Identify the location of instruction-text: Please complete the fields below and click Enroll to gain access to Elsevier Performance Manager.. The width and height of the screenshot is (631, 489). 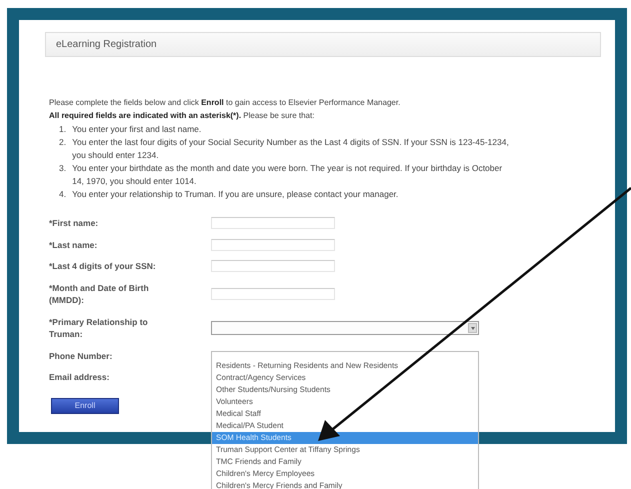
(225, 103).